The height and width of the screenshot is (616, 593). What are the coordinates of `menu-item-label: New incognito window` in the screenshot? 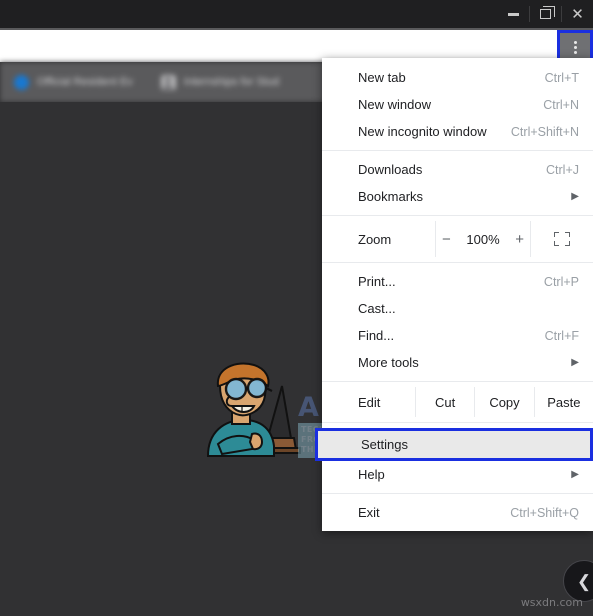 It's located at (422, 131).